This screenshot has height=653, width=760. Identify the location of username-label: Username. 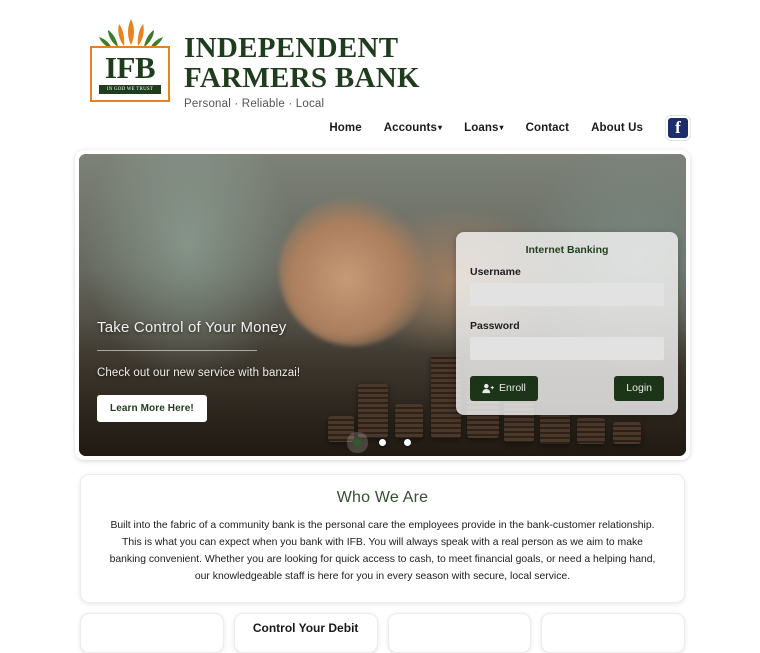
(495, 272).